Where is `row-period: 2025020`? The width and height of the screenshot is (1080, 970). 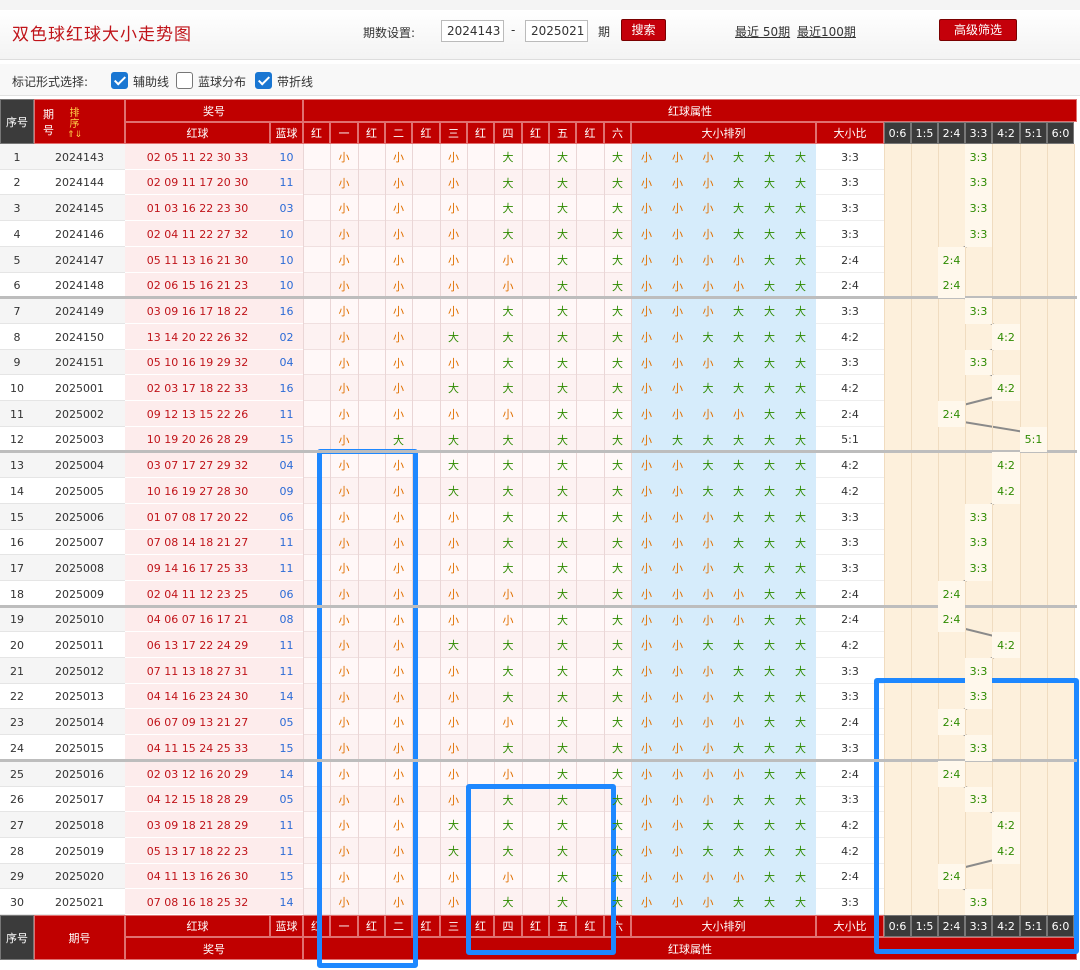 row-period: 2025020 is located at coordinates (79, 876).